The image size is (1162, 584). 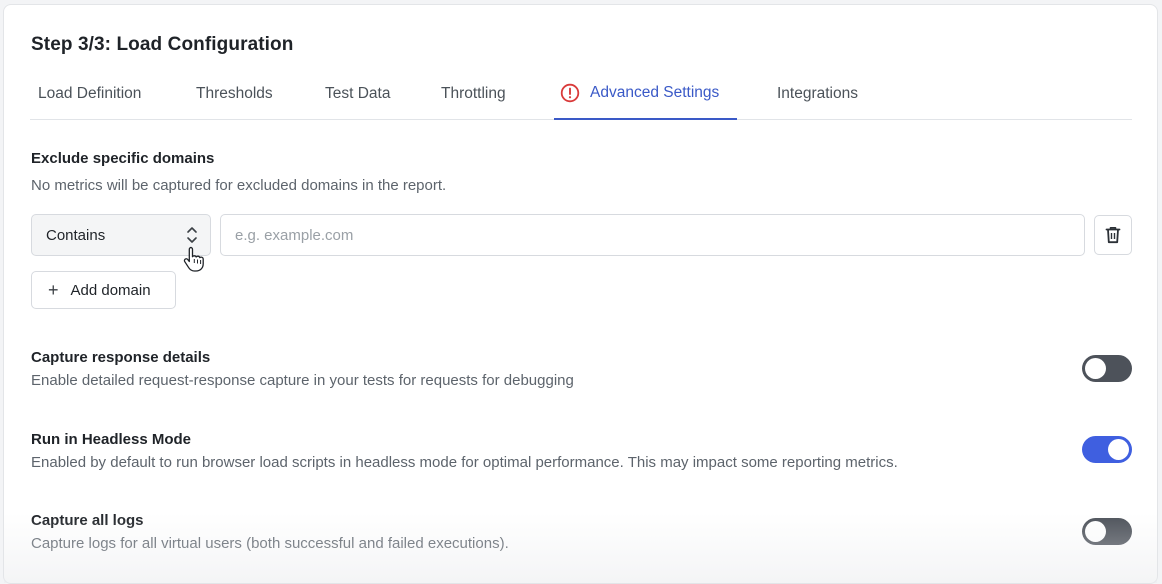 I want to click on tab-label: Thresholds, so click(x=234, y=93).